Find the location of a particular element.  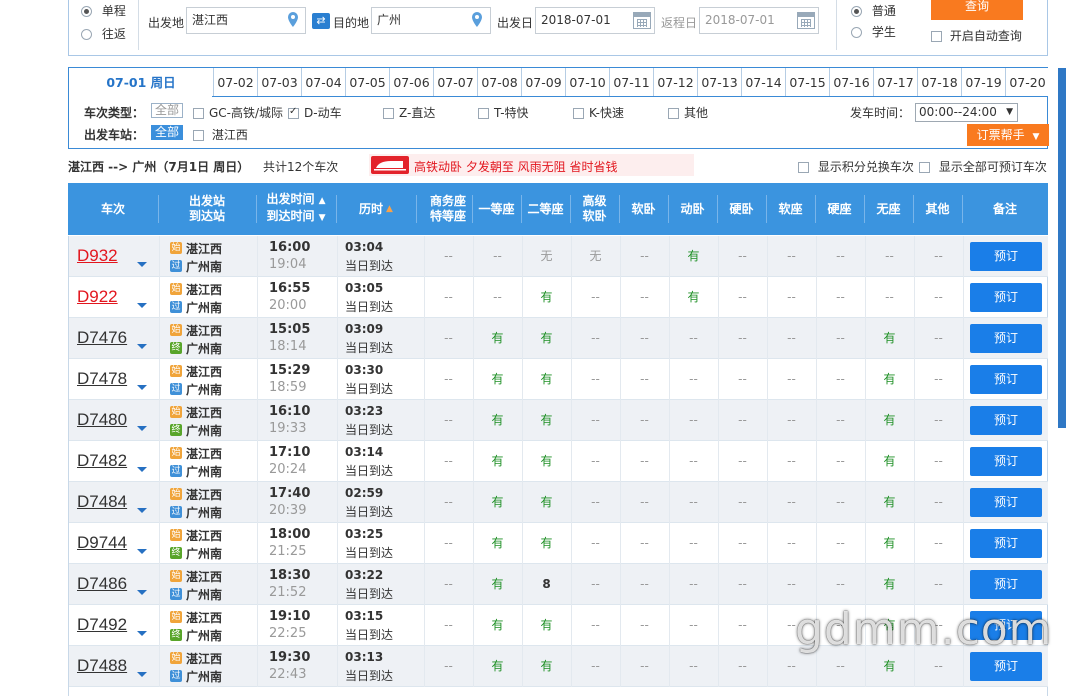

col-times: 出发时间 ▲ 到达时间 ▼ is located at coordinates (296, 209).